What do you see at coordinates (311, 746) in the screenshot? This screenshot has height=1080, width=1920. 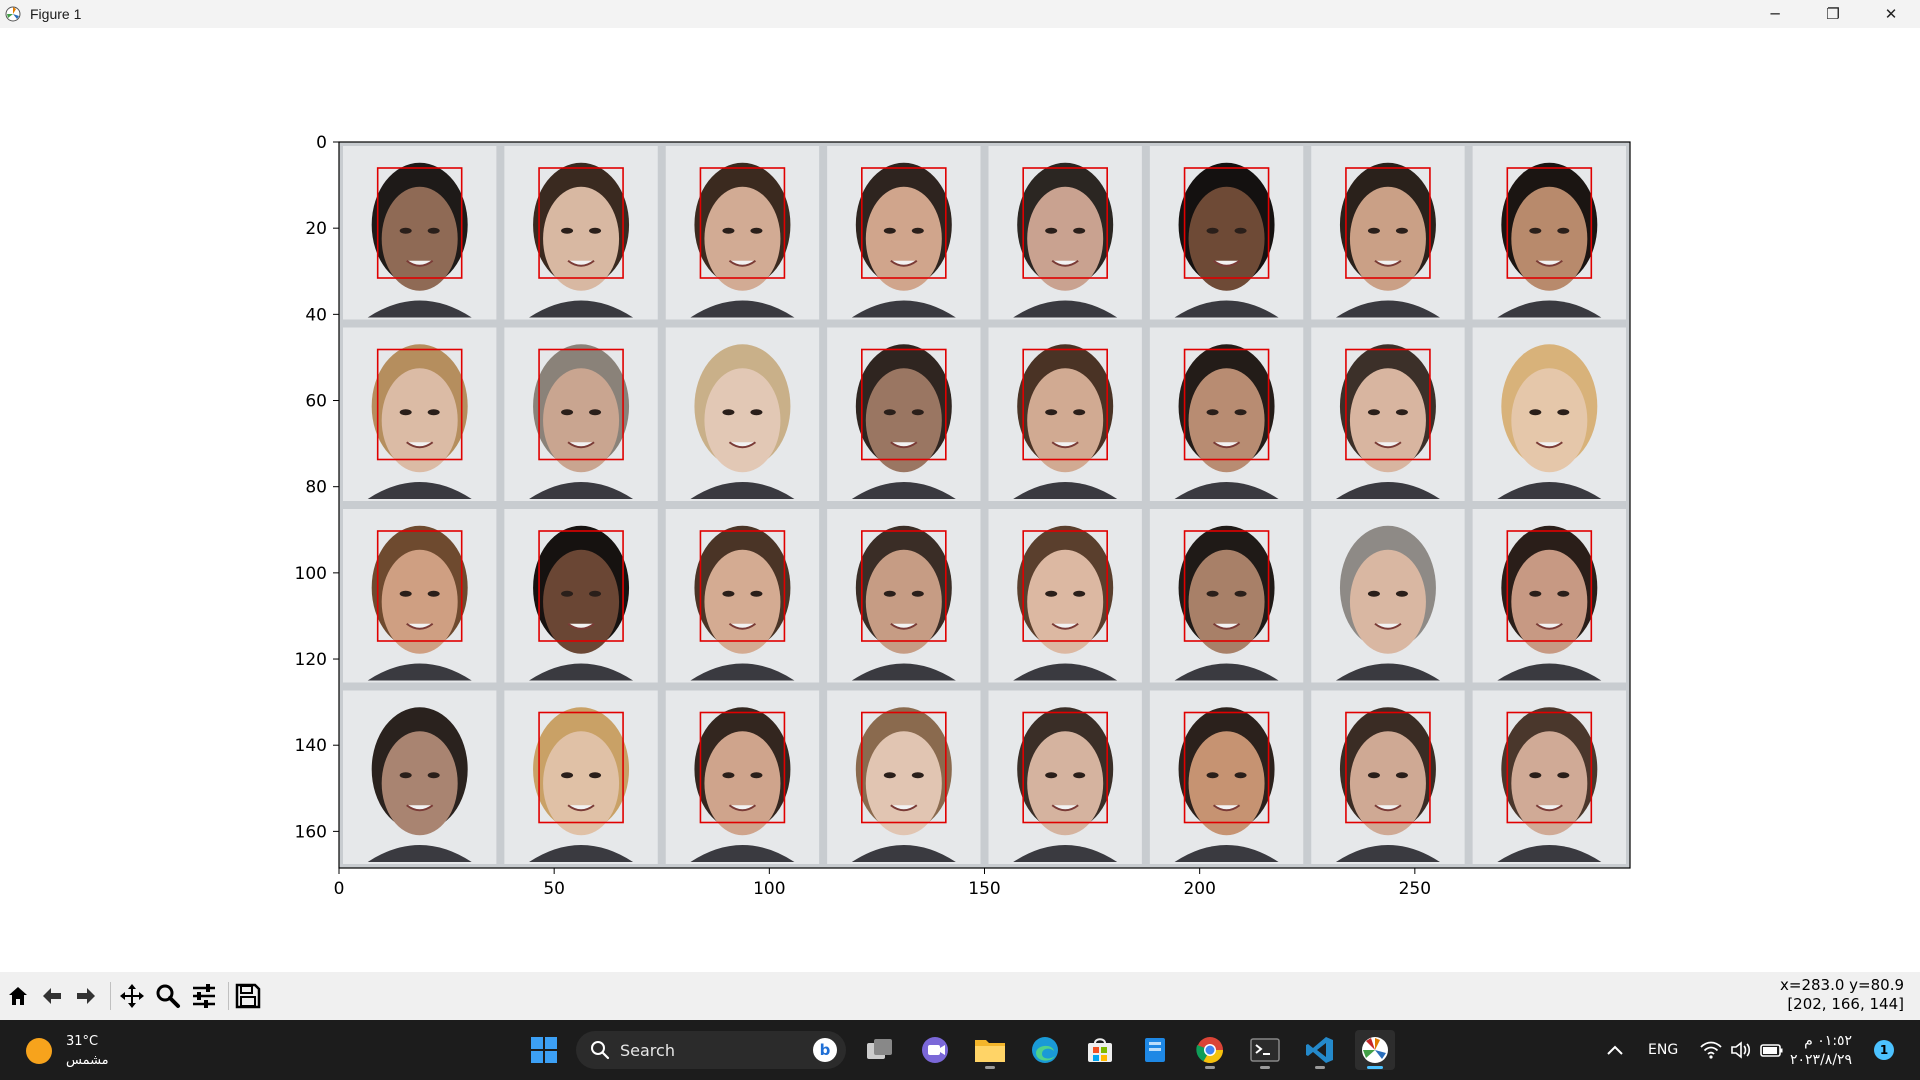 I see `y-tick-label: 140` at bounding box center [311, 746].